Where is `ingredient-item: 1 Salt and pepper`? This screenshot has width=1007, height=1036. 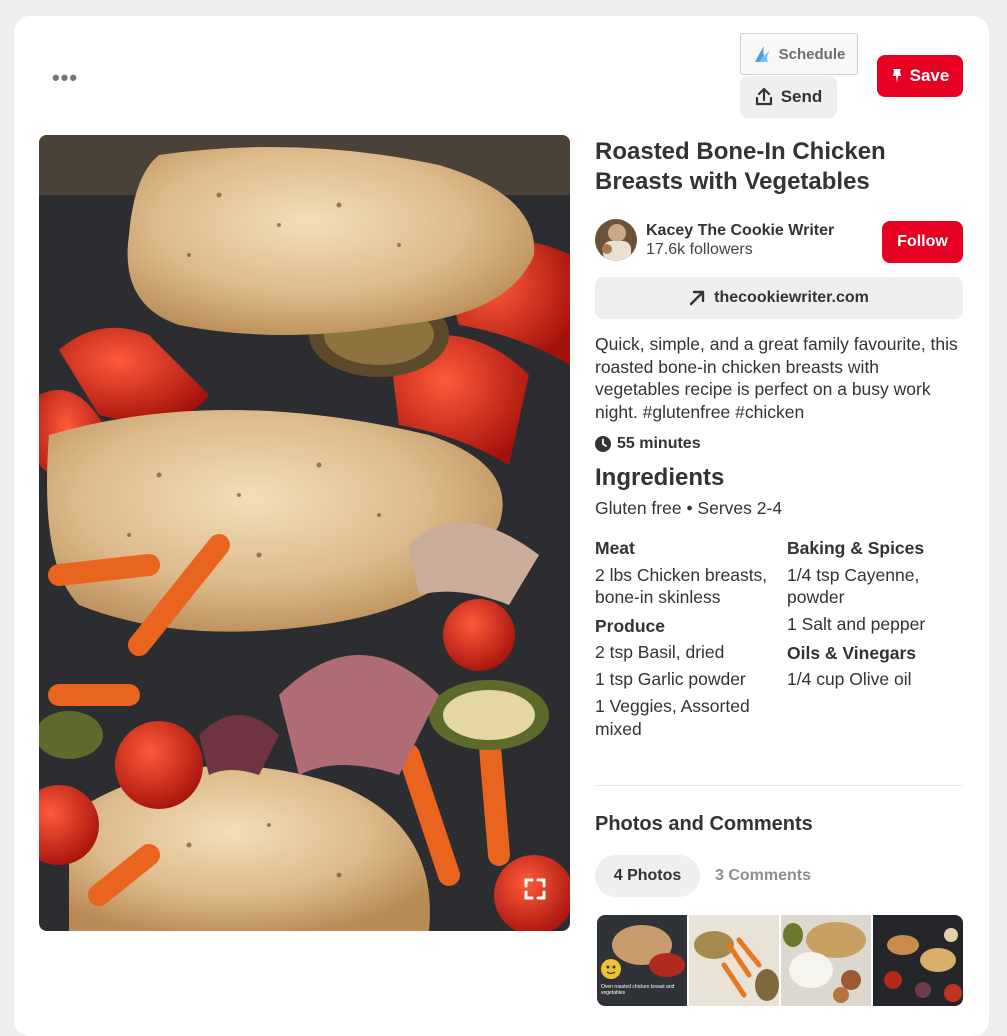 ingredient-item: 1 Salt and pepper is located at coordinates (856, 624).